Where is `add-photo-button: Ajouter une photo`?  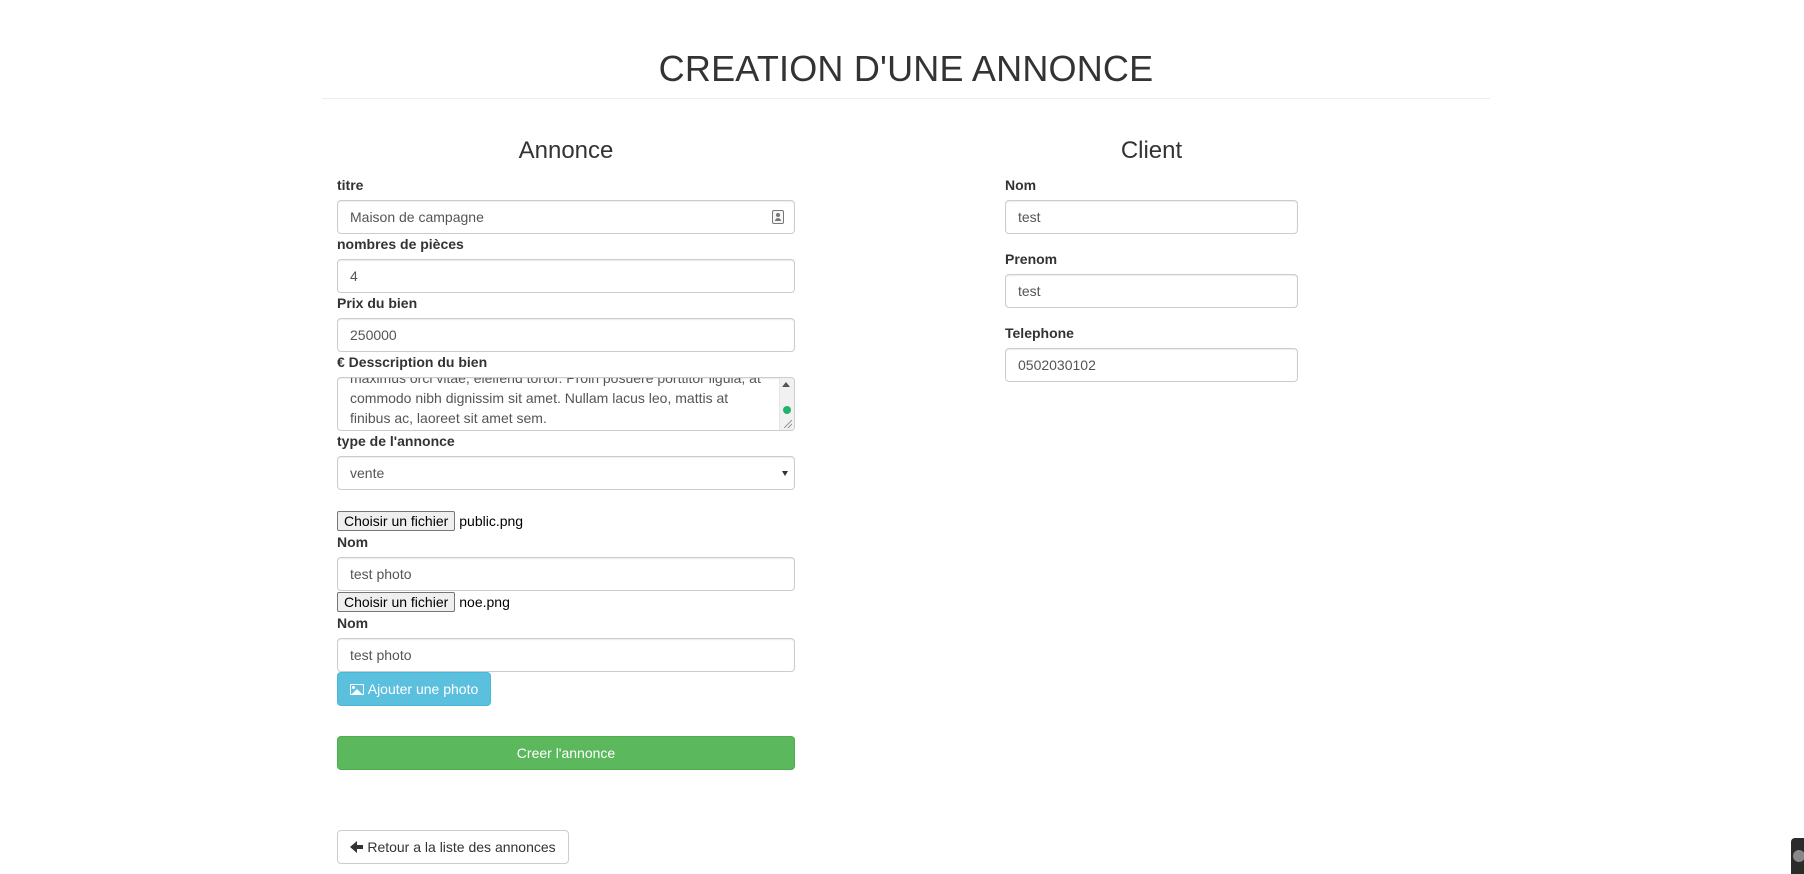
add-photo-button: Ajouter une photo is located at coordinates (414, 689).